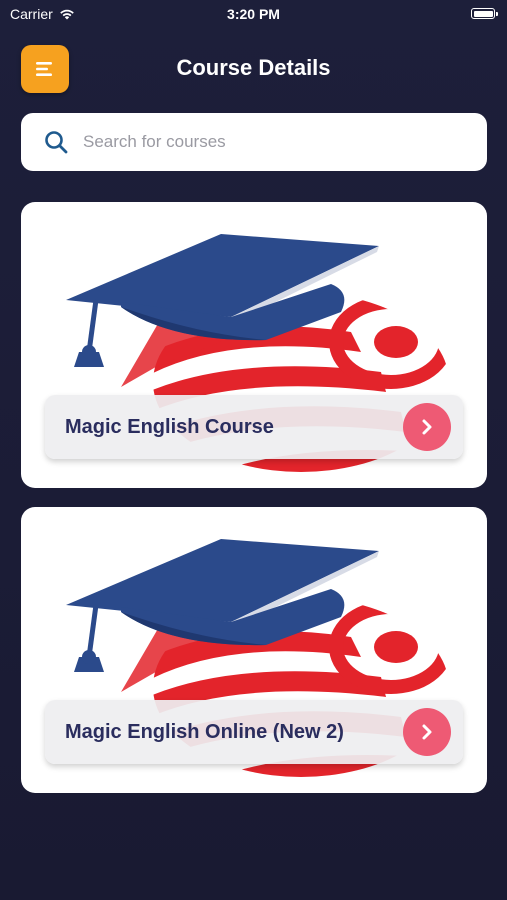 The height and width of the screenshot is (900, 507). What do you see at coordinates (484, 13) in the screenshot?
I see `battery-icon` at bounding box center [484, 13].